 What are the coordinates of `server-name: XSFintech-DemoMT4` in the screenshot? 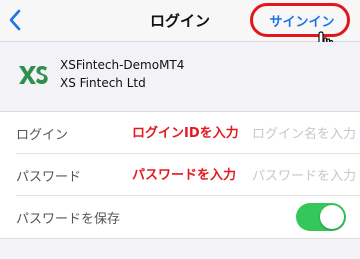 It's located at (122, 65).